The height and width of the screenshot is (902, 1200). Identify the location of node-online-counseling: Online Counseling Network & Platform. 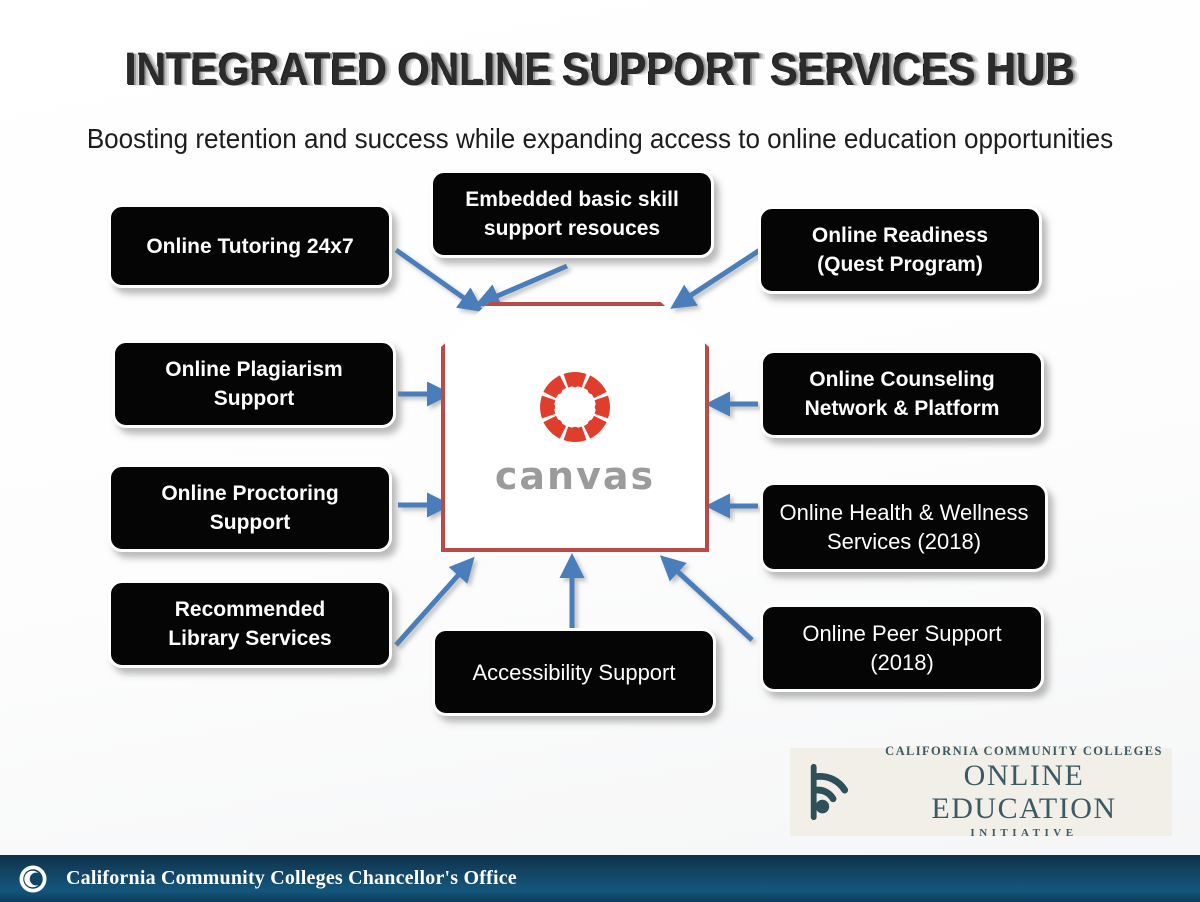
(902, 394).